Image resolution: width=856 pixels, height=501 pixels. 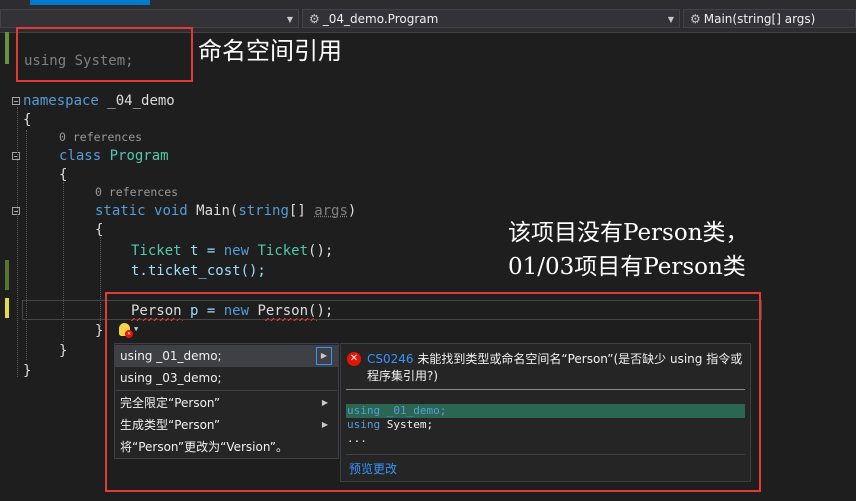 I want to click on annotation-namespace-ref: 命名空间引用, so click(x=270, y=51).